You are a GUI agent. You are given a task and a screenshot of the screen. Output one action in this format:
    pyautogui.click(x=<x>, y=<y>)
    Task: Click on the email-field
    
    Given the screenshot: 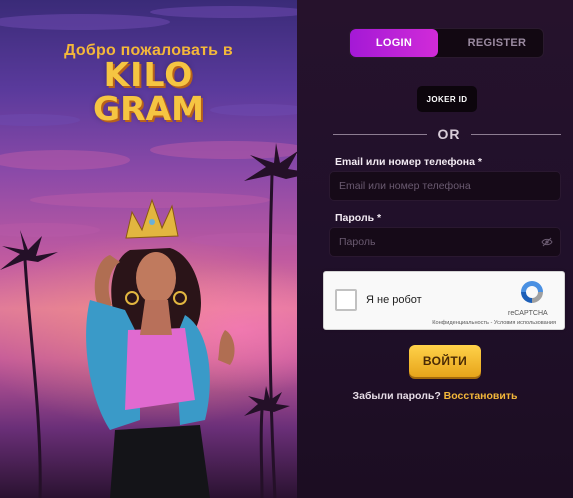 What is the action you would take?
    pyautogui.click(x=445, y=186)
    